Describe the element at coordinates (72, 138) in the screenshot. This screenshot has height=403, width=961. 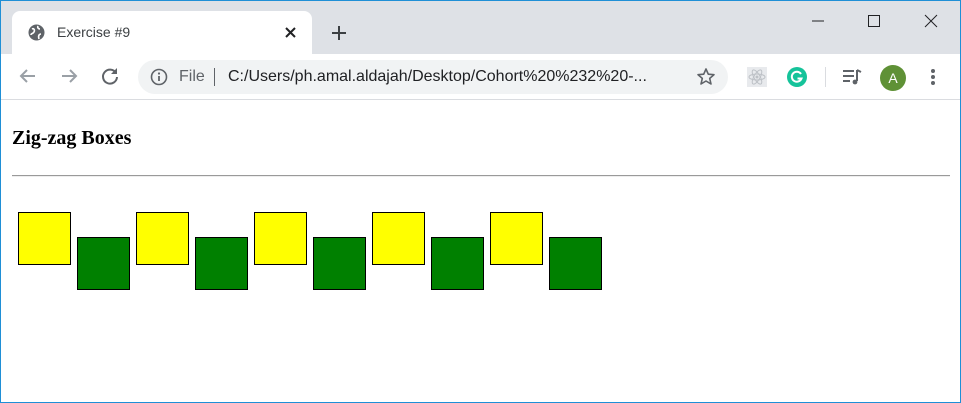
I see `page-title: Zig-zag Boxes` at that location.